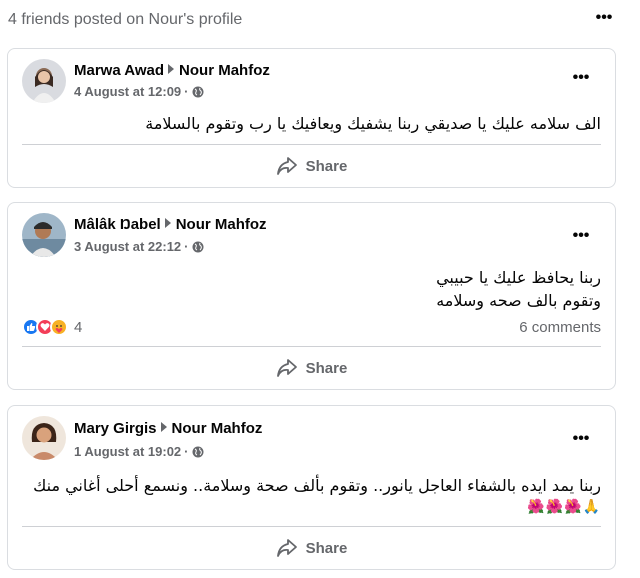 This screenshot has width=640, height=578. I want to click on care-icon, so click(59, 327).